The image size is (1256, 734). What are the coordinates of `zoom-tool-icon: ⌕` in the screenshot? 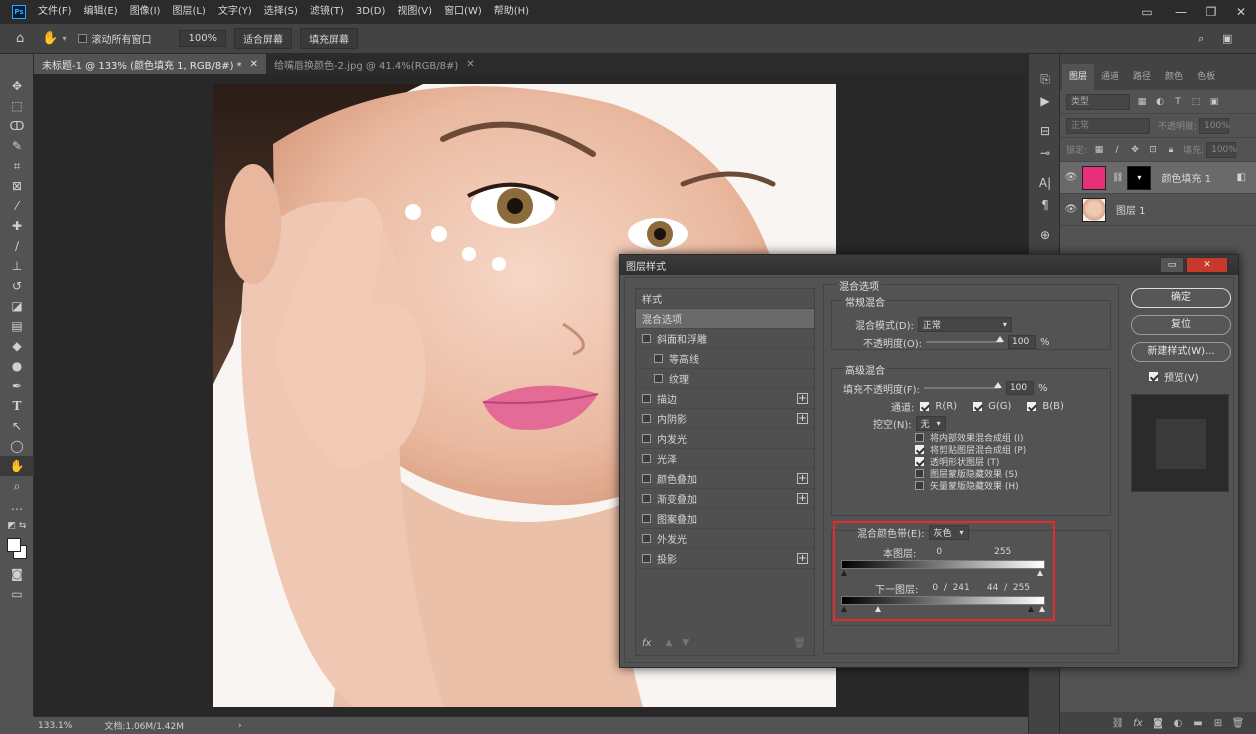 It's located at (17, 486).